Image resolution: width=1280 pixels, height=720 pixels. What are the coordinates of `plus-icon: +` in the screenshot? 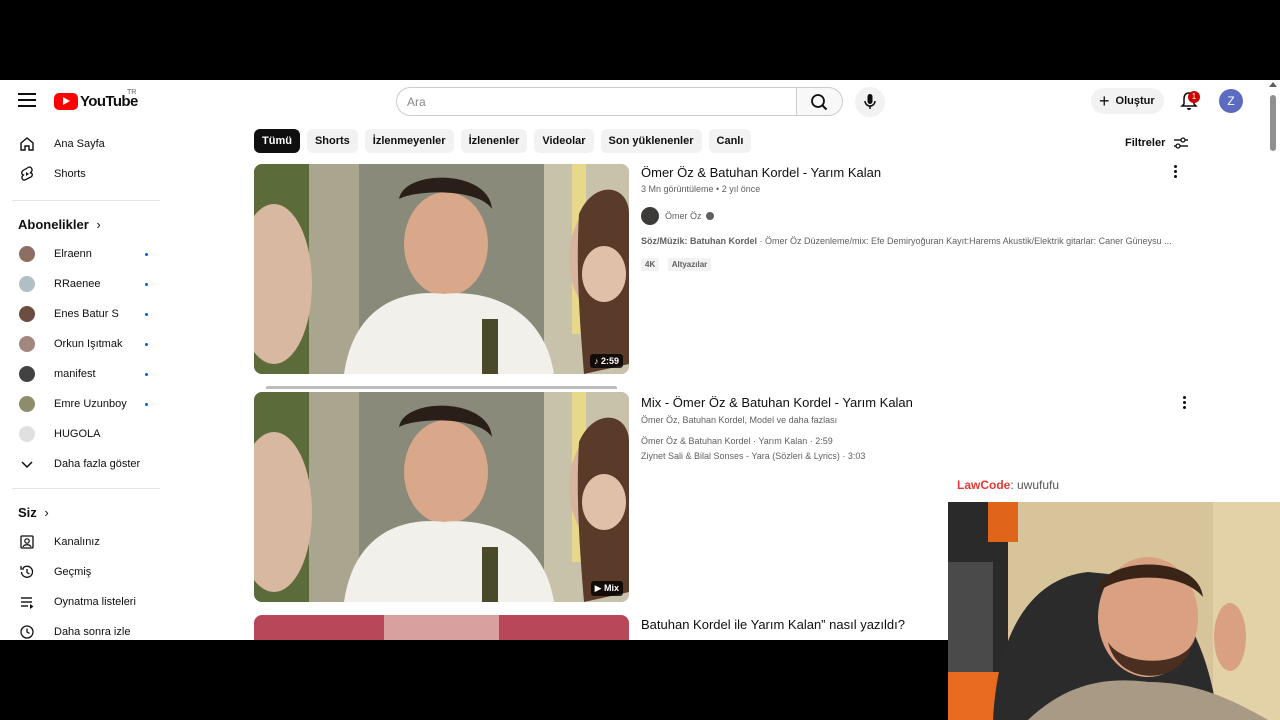 It's located at (1104, 101).